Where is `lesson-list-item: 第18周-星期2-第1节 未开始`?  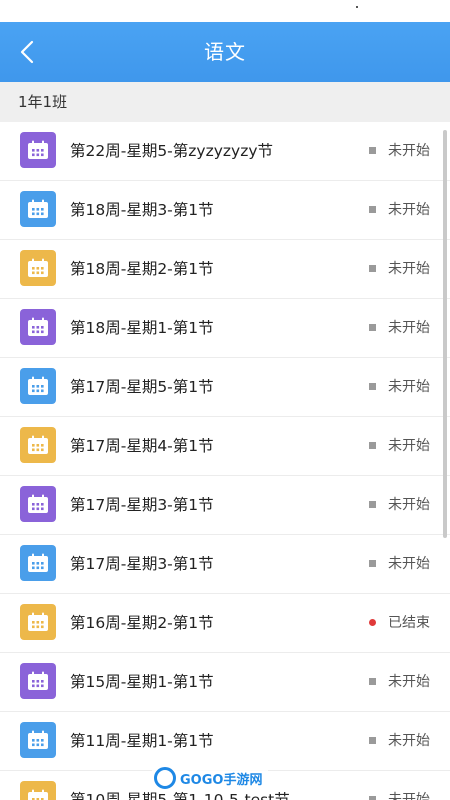 lesson-list-item: 第18周-星期2-第1节 未开始 is located at coordinates (225, 269).